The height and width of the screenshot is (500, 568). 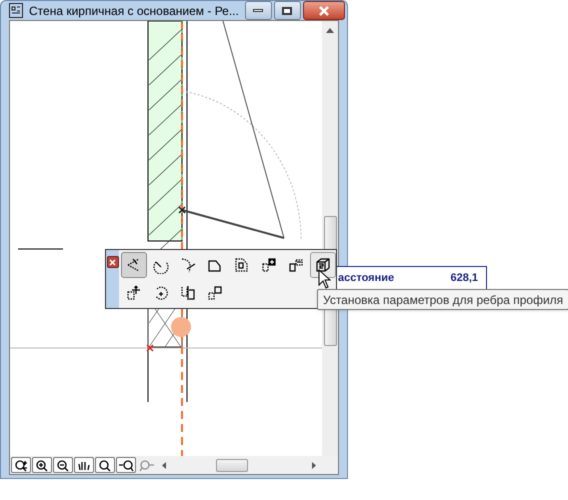 What do you see at coordinates (443, 300) in the screenshot?
I see `tooltip-text: Установка параметров для ребра профиля` at bounding box center [443, 300].